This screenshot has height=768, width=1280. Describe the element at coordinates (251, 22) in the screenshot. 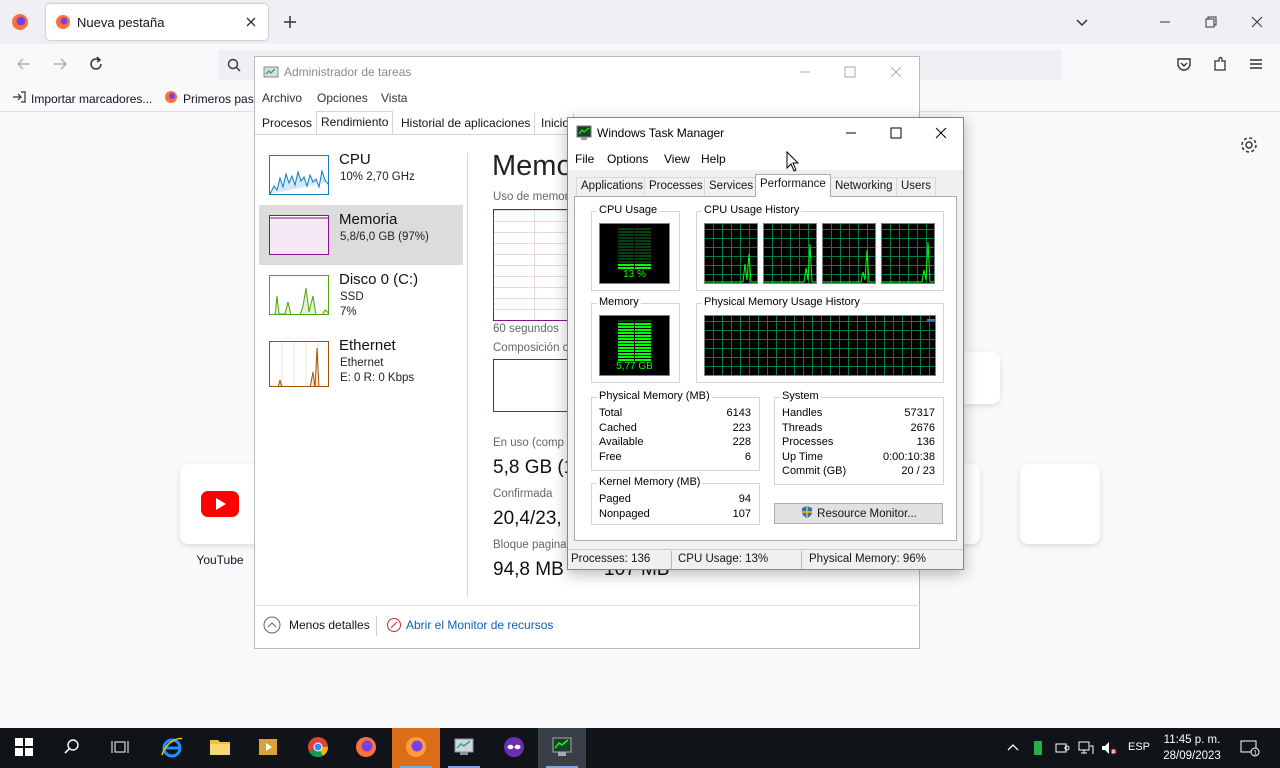

I see `close-icon` at that location.